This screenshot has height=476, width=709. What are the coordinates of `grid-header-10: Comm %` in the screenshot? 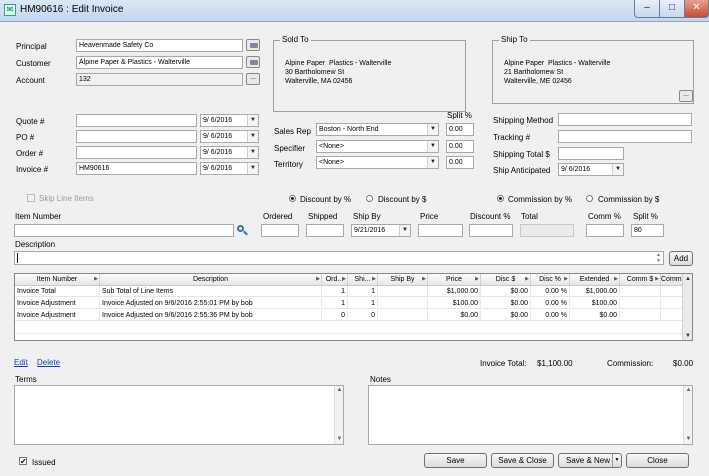 It's located at (672, 280).